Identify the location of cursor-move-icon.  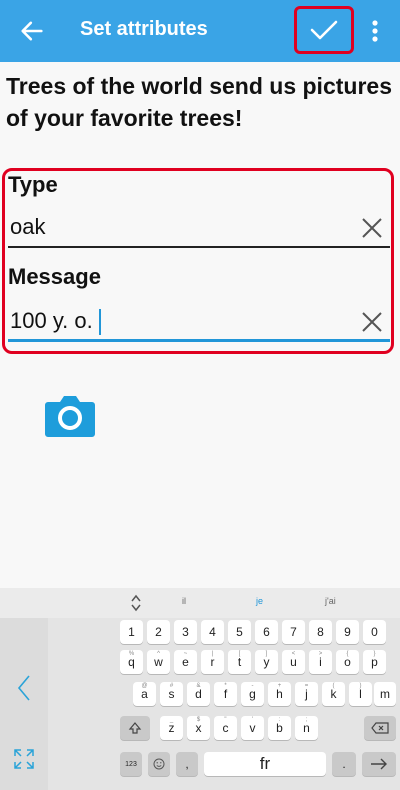
(136, 603).